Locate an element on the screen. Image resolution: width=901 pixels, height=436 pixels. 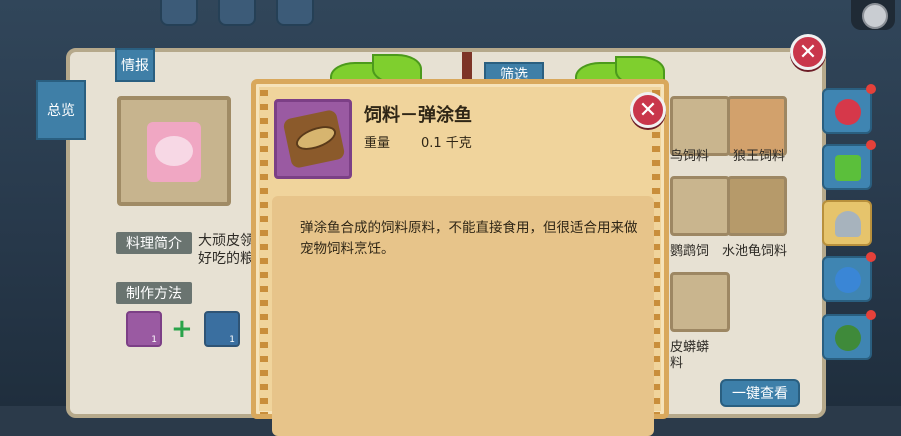
ingredient-2-count: 1 is located at coordinates (232, 340).